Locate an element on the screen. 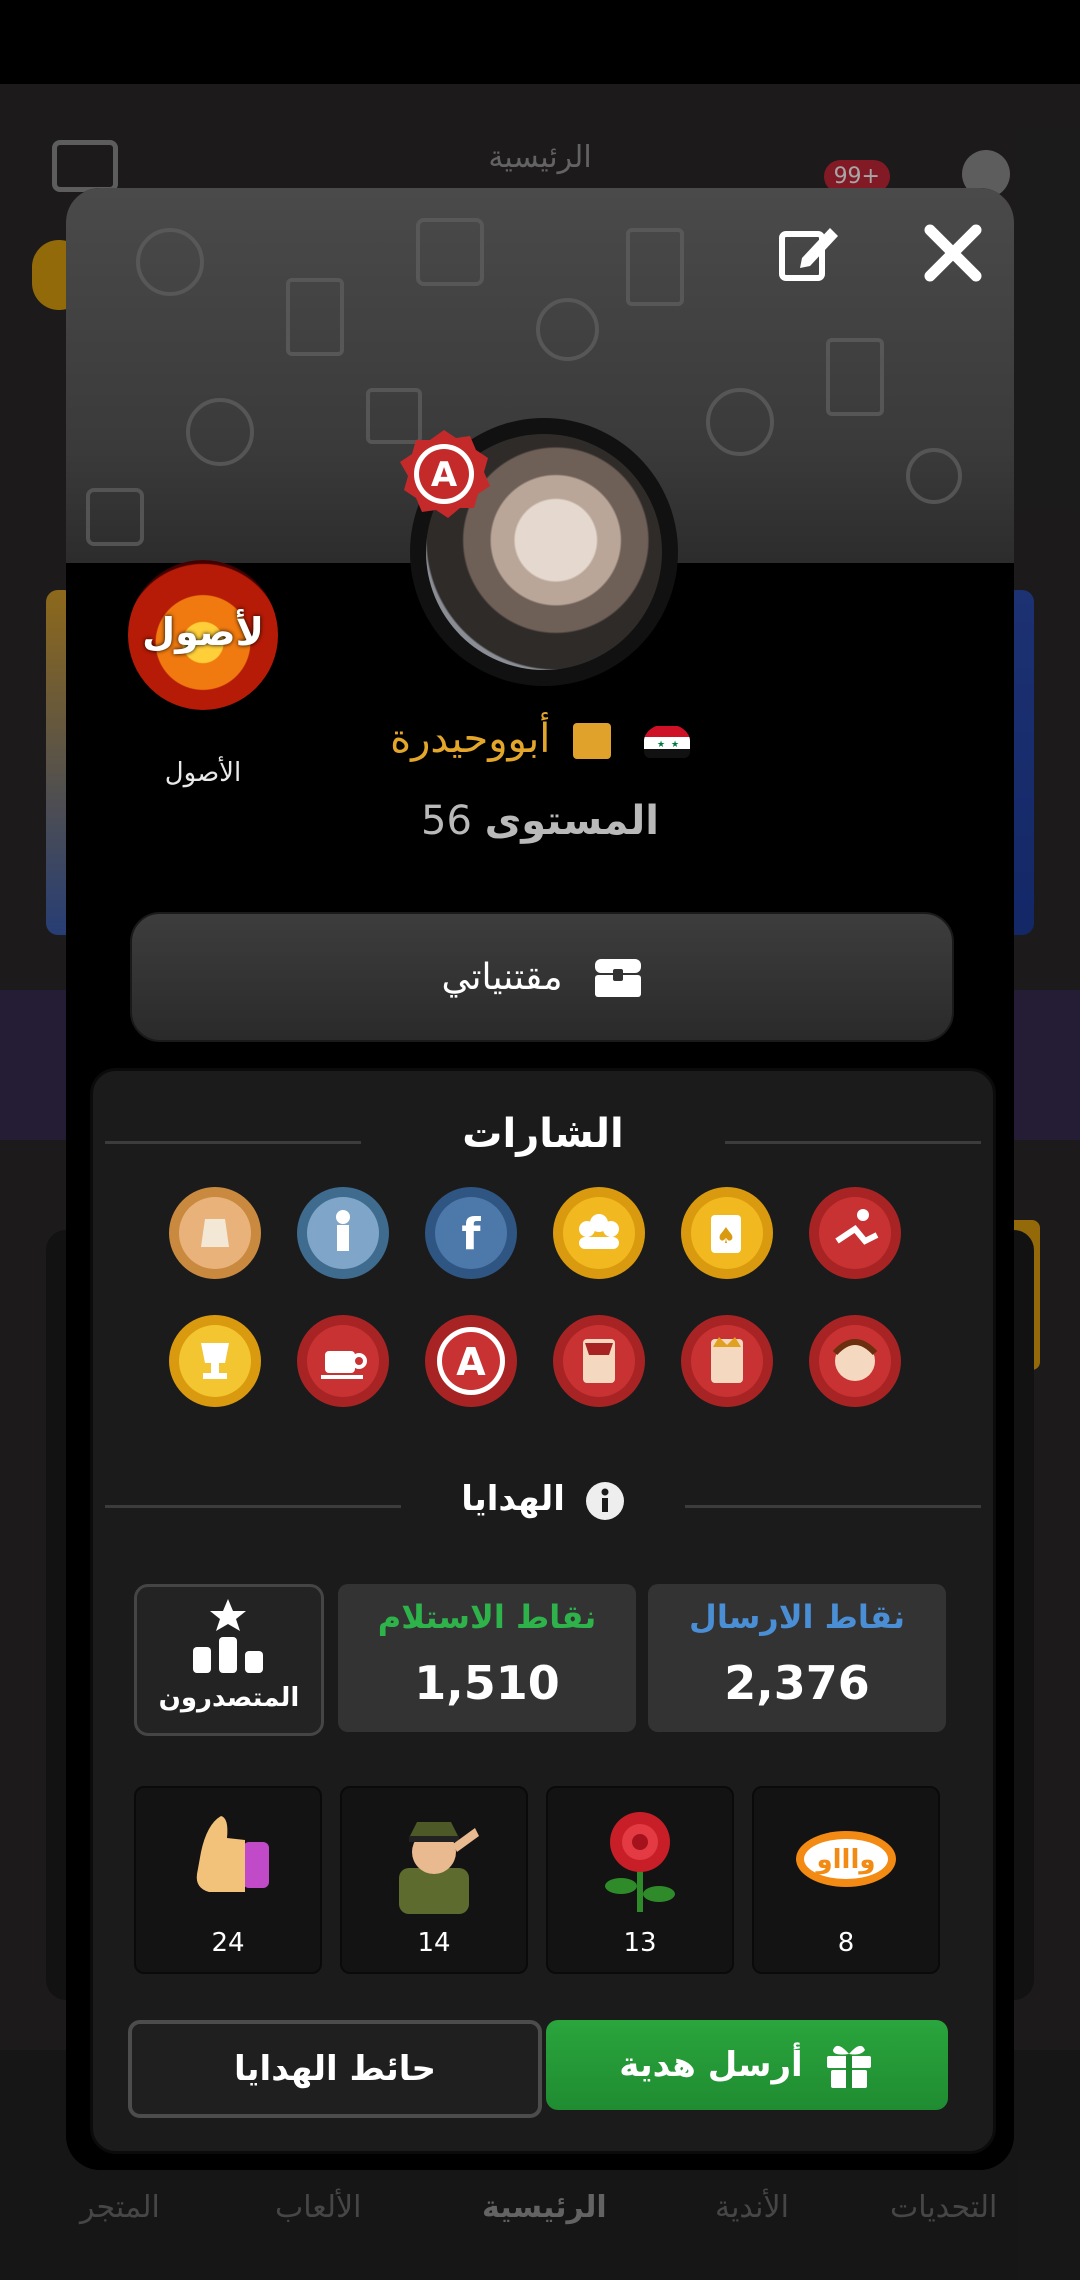 Image resolution: width=1080 pixels, height=2280 pixels. club-logo: لأصول is located at coordinates (203, 635).